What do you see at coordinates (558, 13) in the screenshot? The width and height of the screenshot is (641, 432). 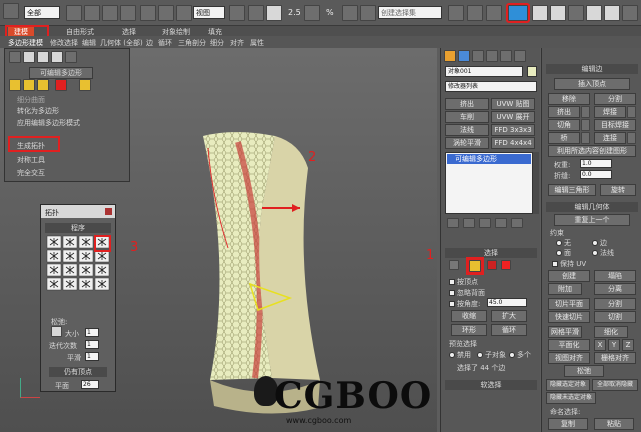 I see `schematic-view-icon` at bounding box center [558, 13].